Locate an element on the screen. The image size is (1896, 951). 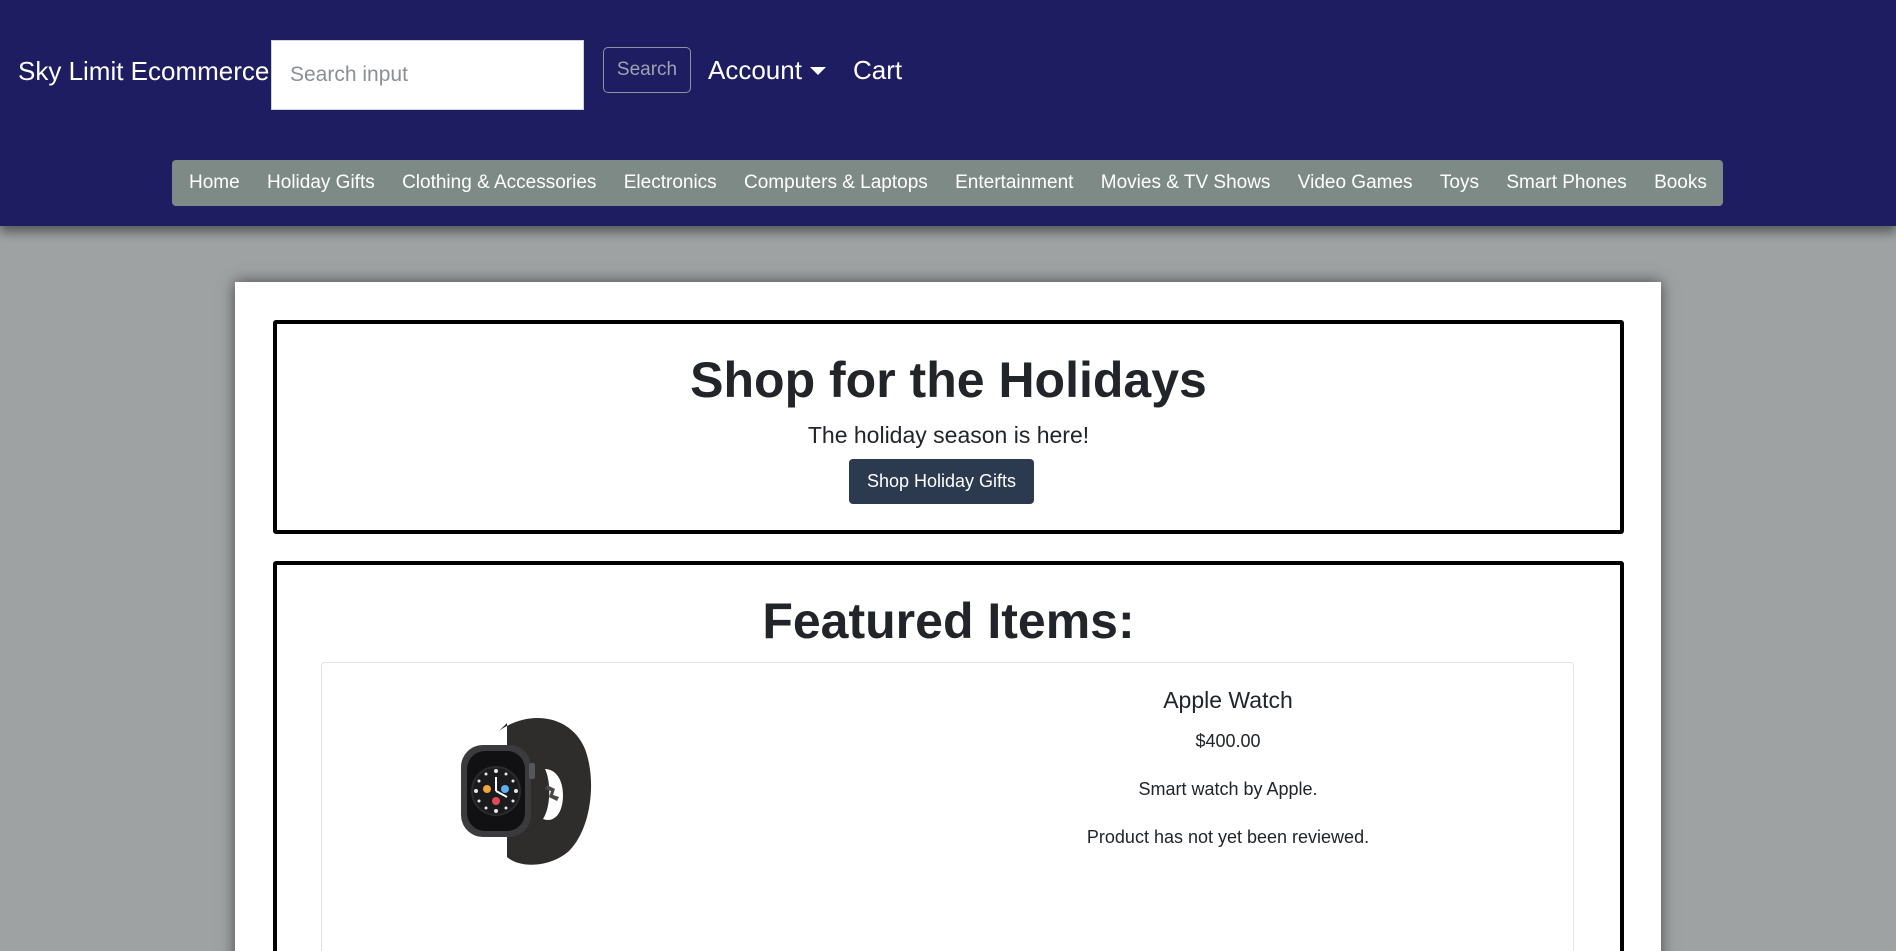
featured-title: Featured Items: is located at coordinates (948, 621).